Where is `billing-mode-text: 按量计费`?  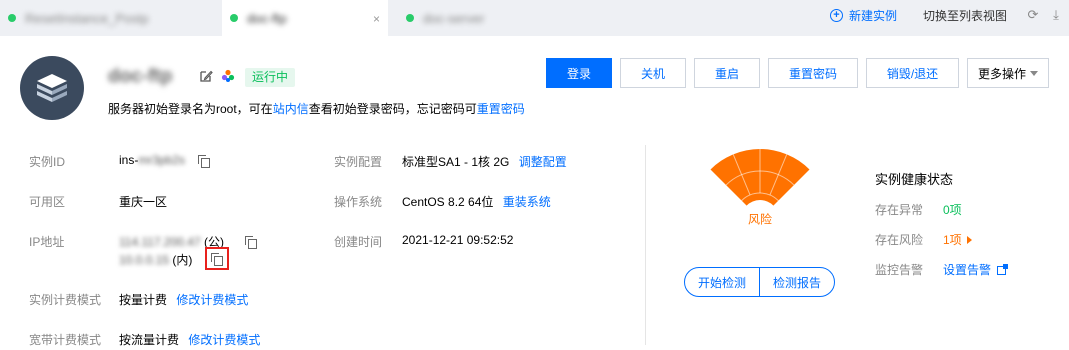
billing-mode-text: 按量计费 is located at coordinates (143, 300).